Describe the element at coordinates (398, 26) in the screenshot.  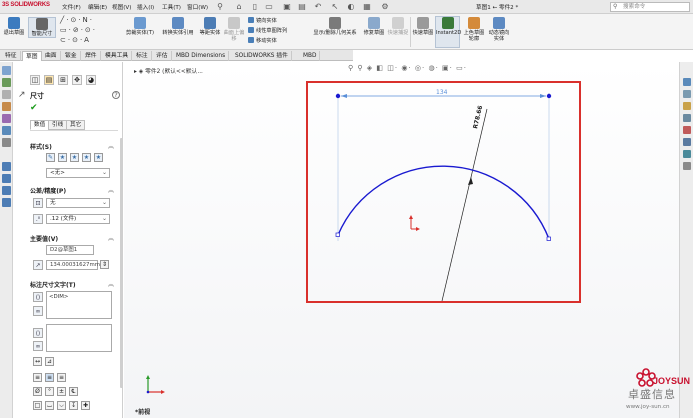
I see `rapid-snap-button: 快速捕捉` at that location.